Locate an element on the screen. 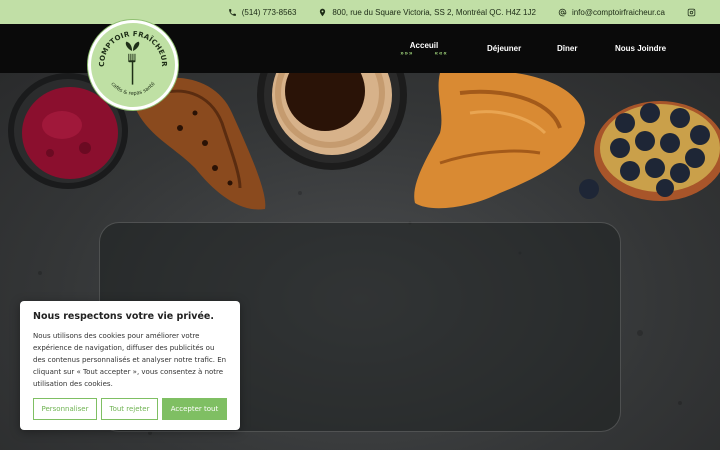 The height and width of the screenshot is (450, 720). phone-icon is located at coordinates (232, 12).